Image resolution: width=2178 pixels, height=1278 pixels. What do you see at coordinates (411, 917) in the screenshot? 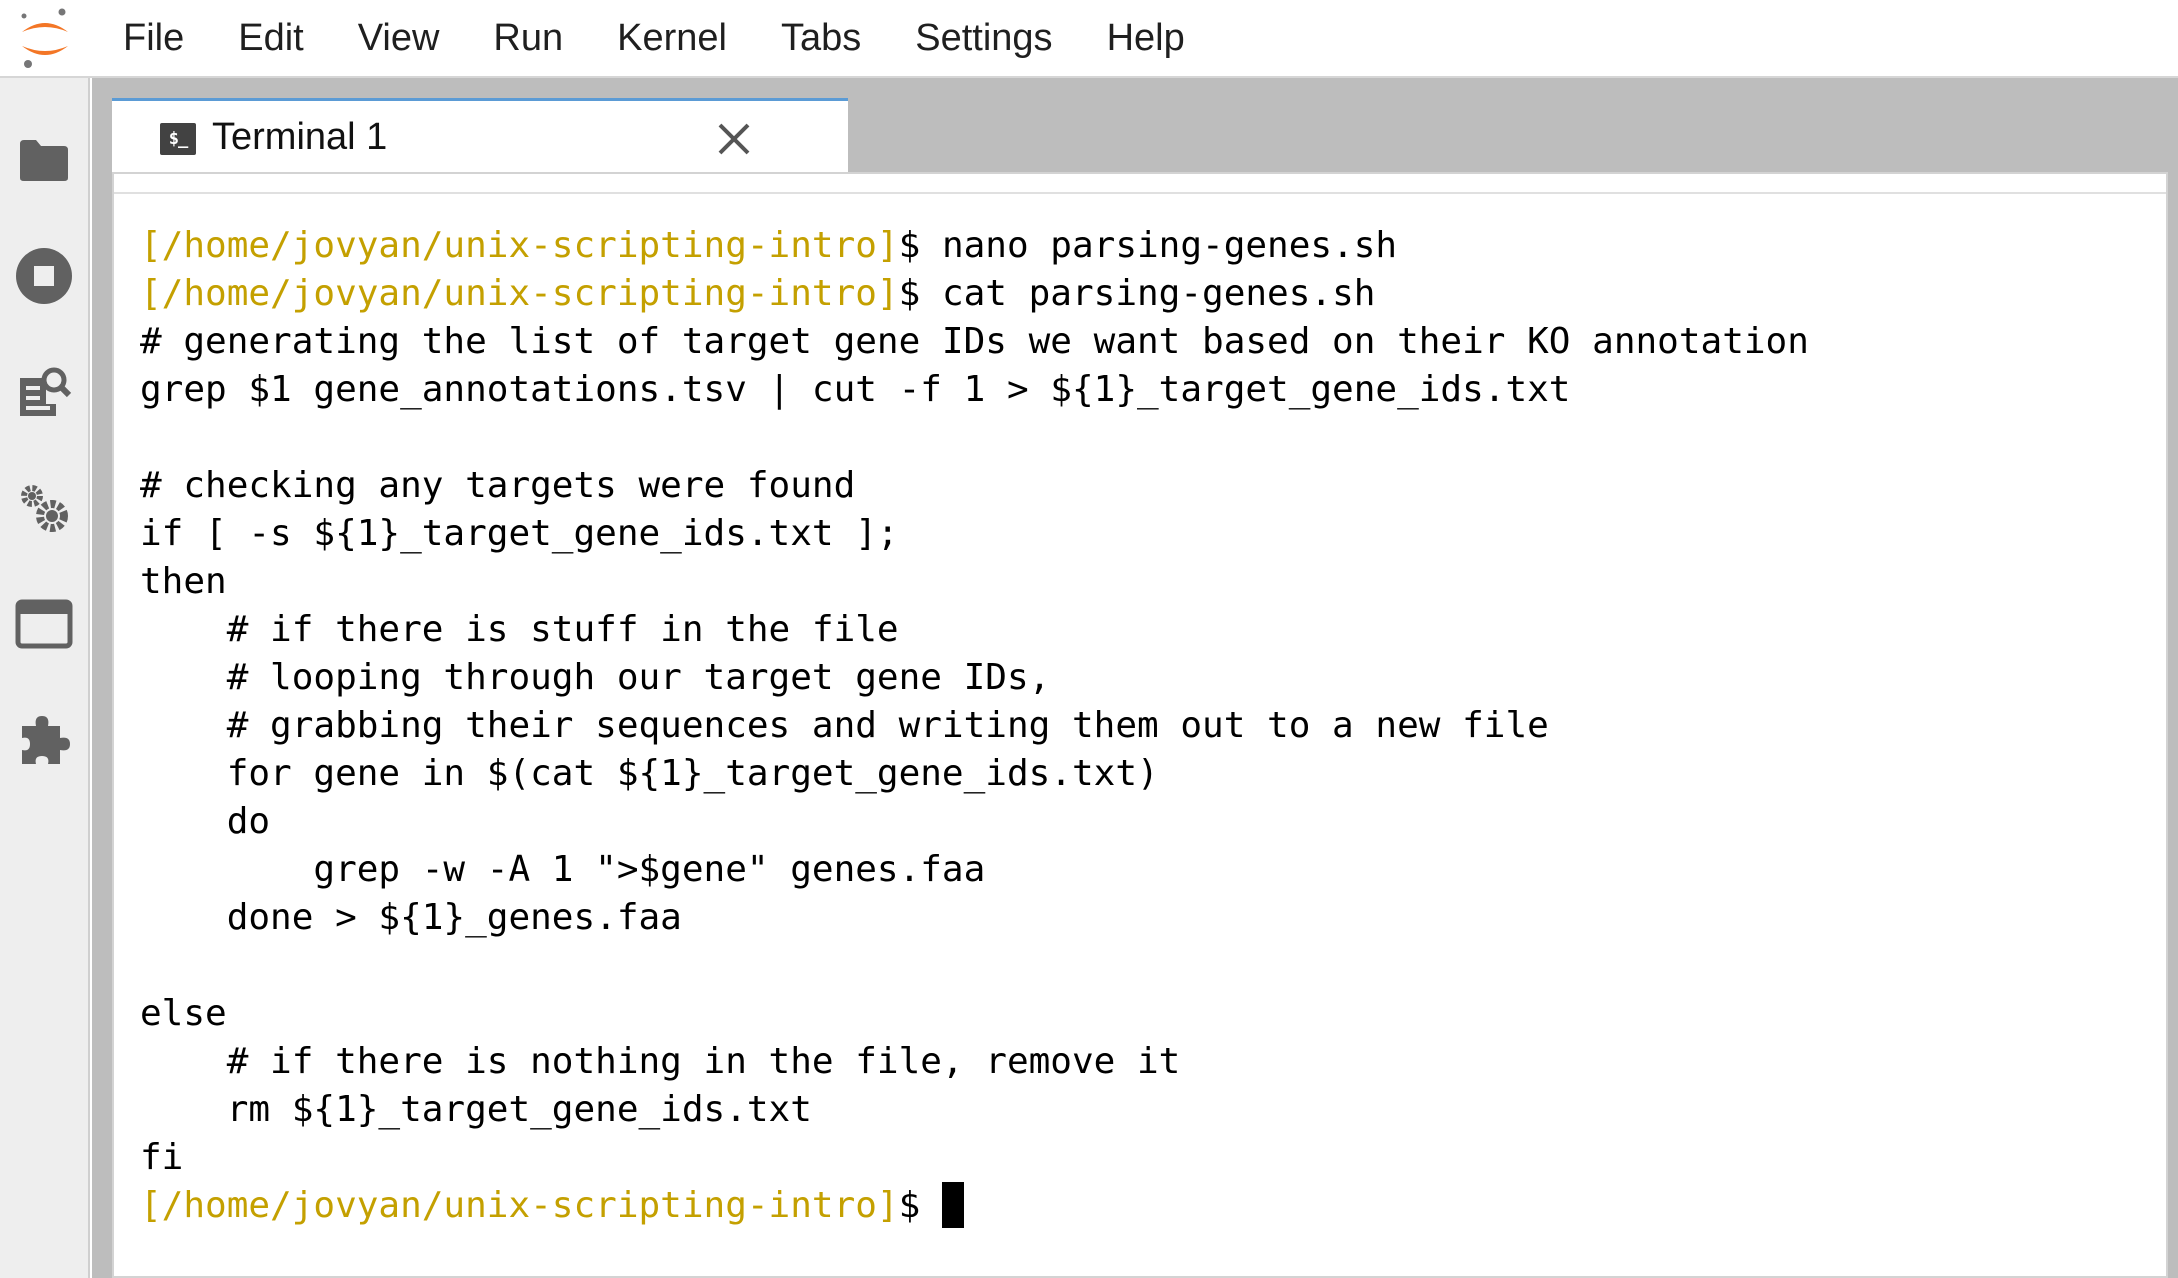
I see `terminal-text: done > ${1}_genes.faa` at bounding box center [411, 917].